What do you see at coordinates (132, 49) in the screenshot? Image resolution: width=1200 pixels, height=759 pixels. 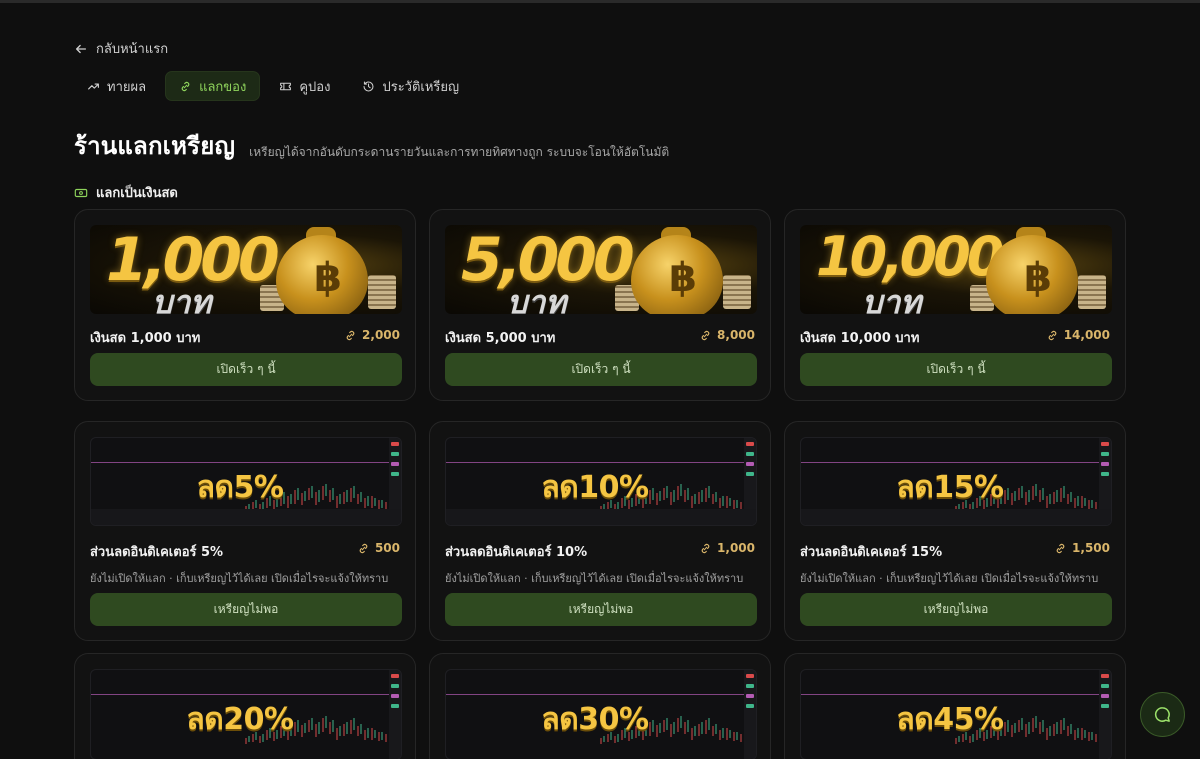 I see `back-label: กลับหน้าแรก` at bounding box center [132, 49].